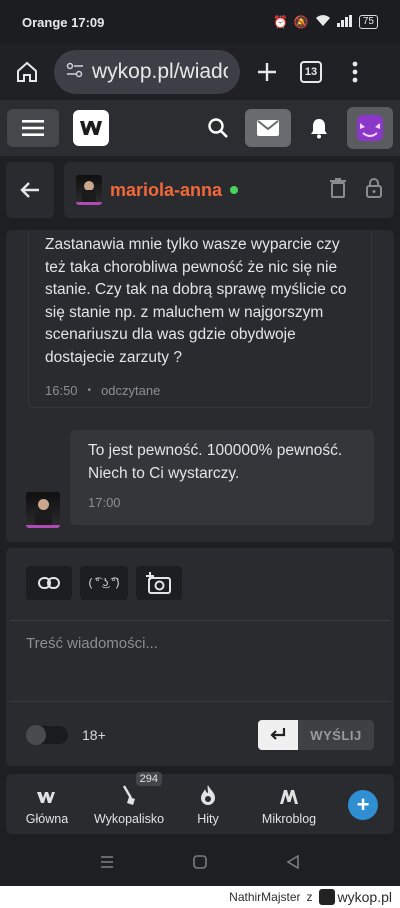 The height and width of the screenshot is (908, 400). What do you see at coordinates (107, 863) in the screenshot?
I see `recent-apps-icon` at bounding box center [107, 863].